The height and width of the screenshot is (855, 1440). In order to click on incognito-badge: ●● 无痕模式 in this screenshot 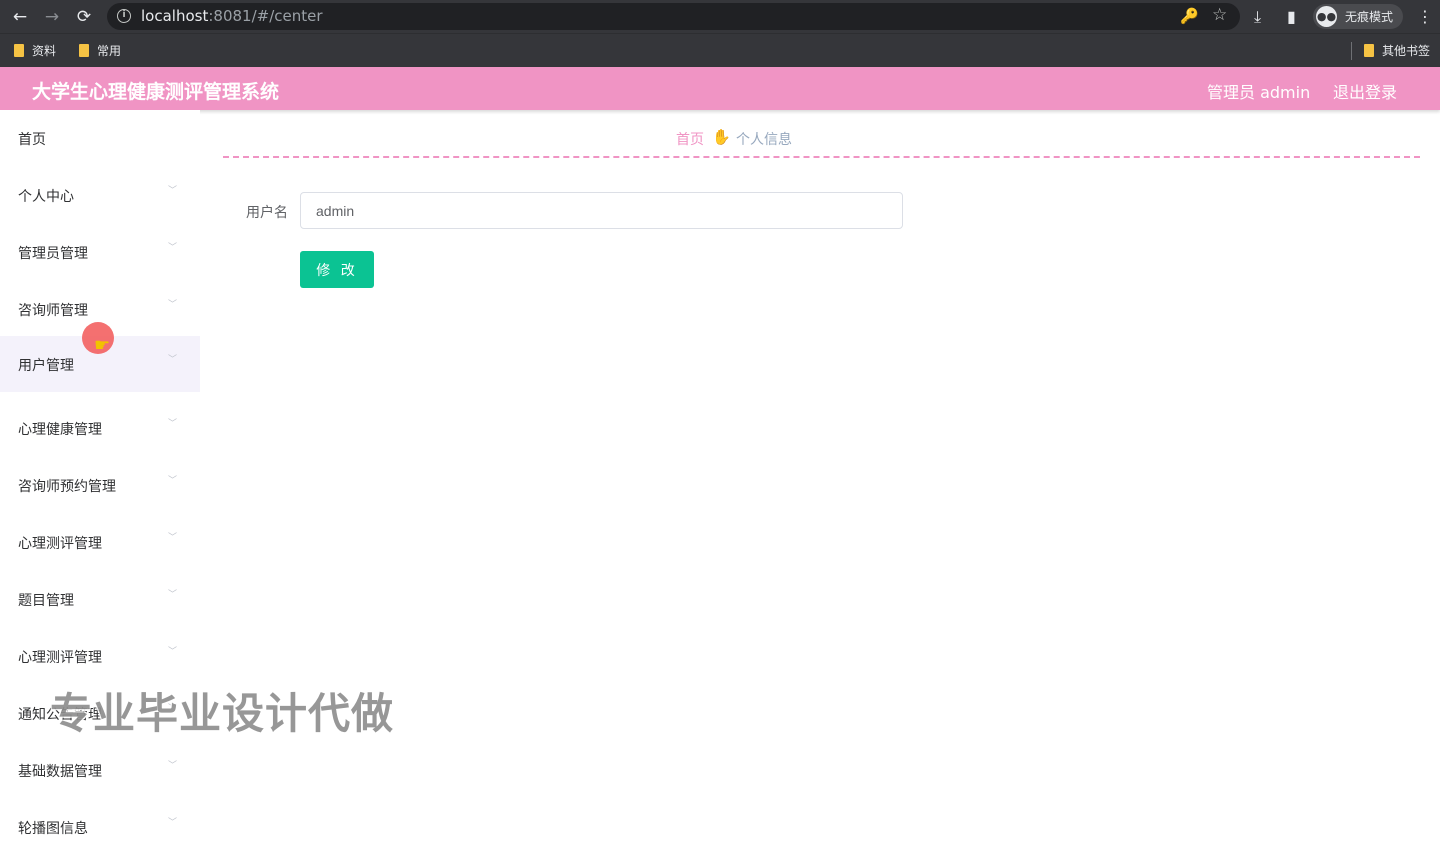, I will do `click(1358, 16)`.